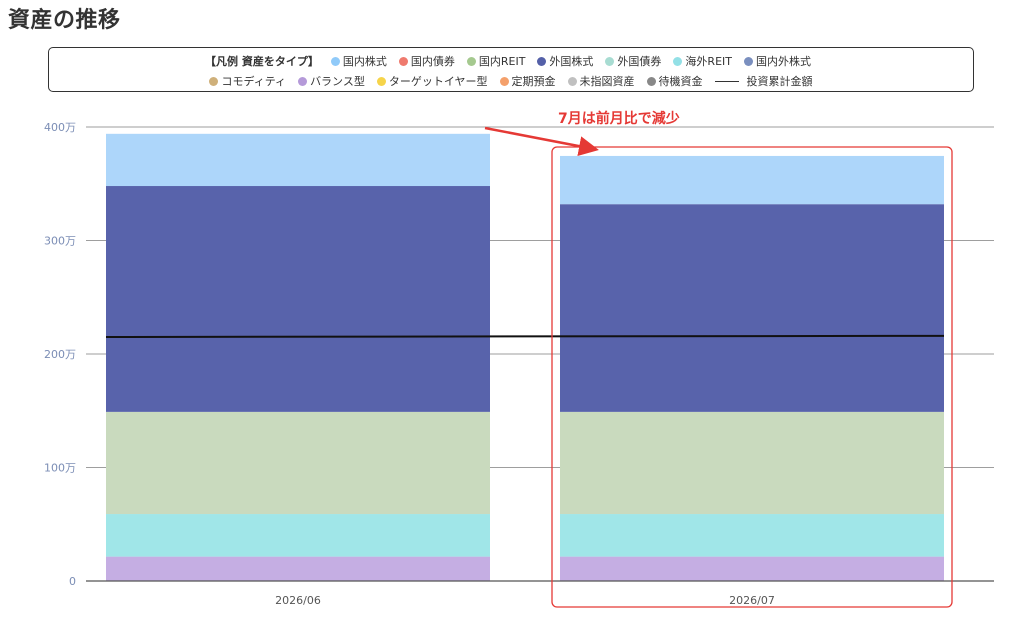  What do you see at coordinates (525, 336) in the screenshot?
I see `cumulative-investment-line` at bounding box center [525, 336].